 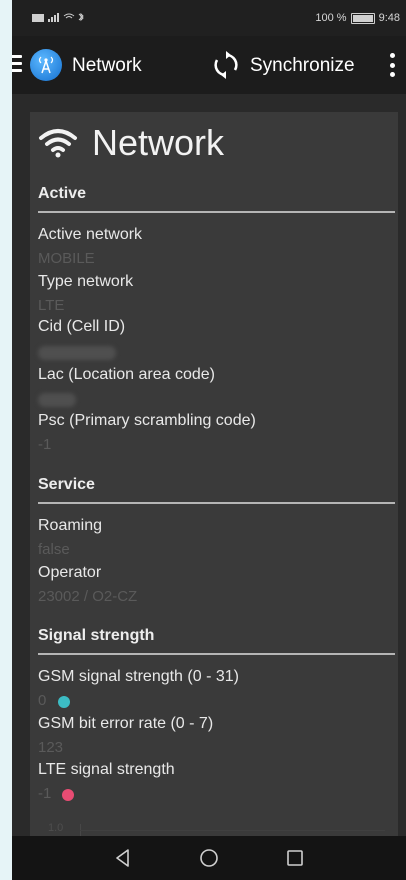 I want to click on cell-id-label: Cid (Cell ID), so click(x=82, y=326).